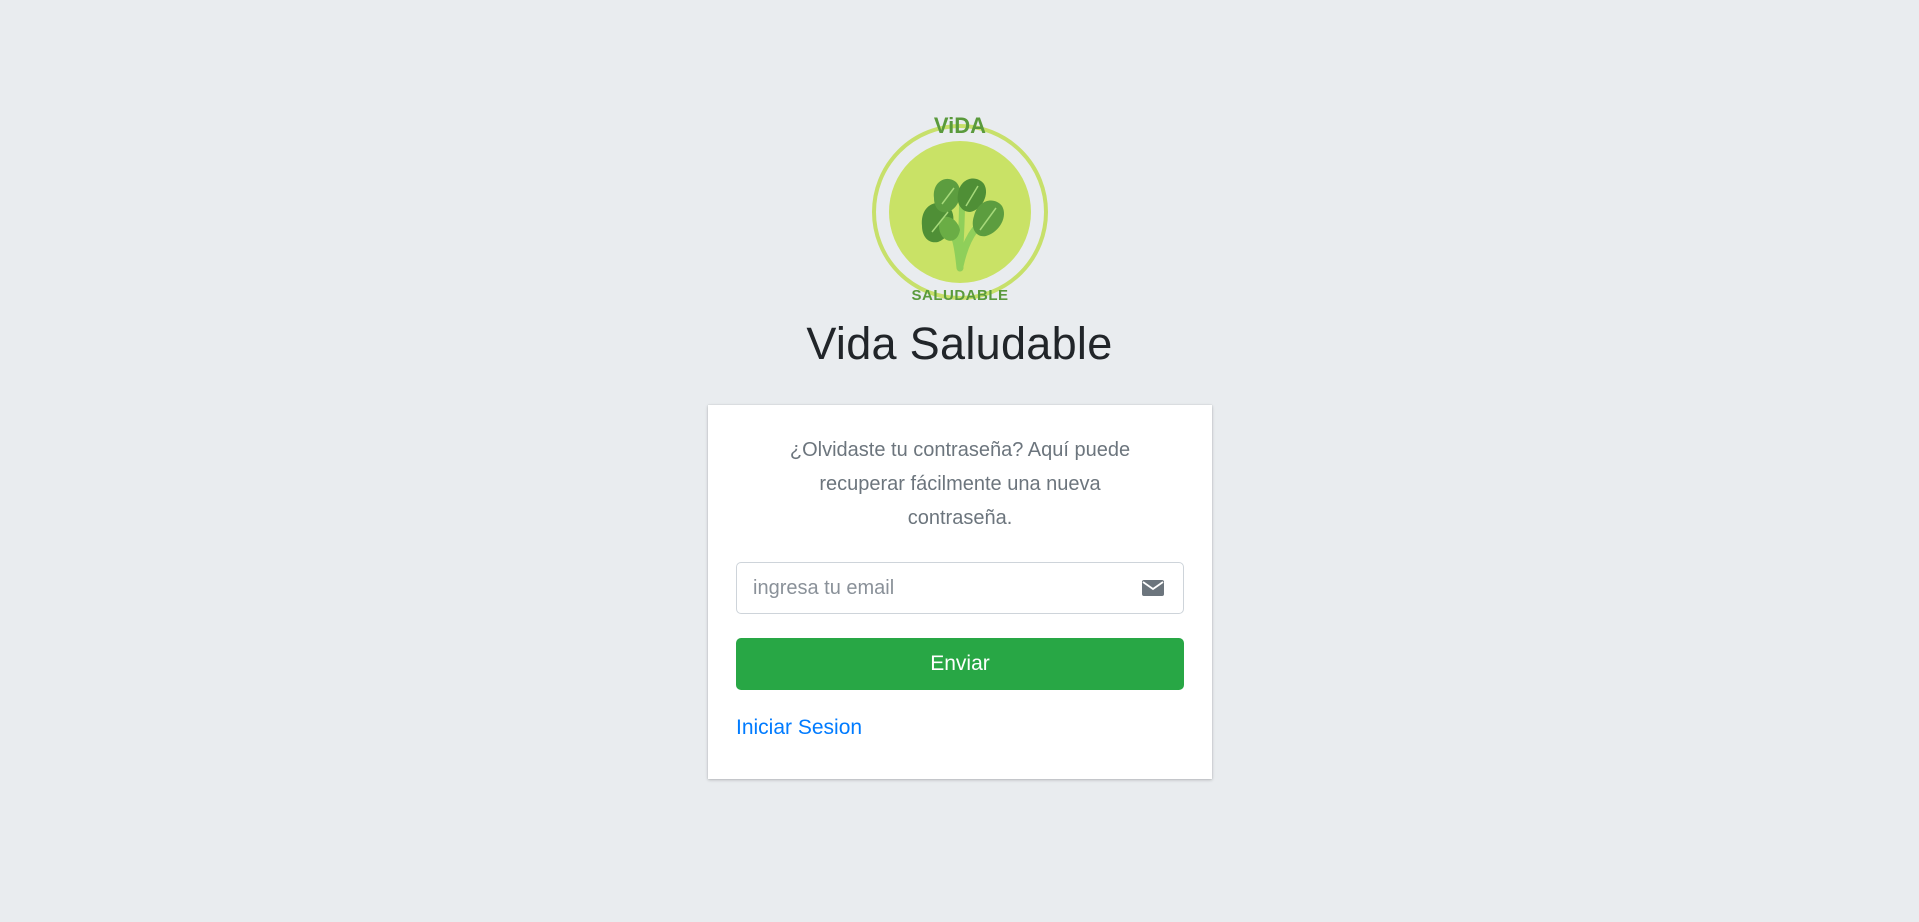 The height and width of the screenshot is (922, 1919). I want to click on vida-saludable-logo-icon: ViDA SALUDABLE, so click(960, 208).